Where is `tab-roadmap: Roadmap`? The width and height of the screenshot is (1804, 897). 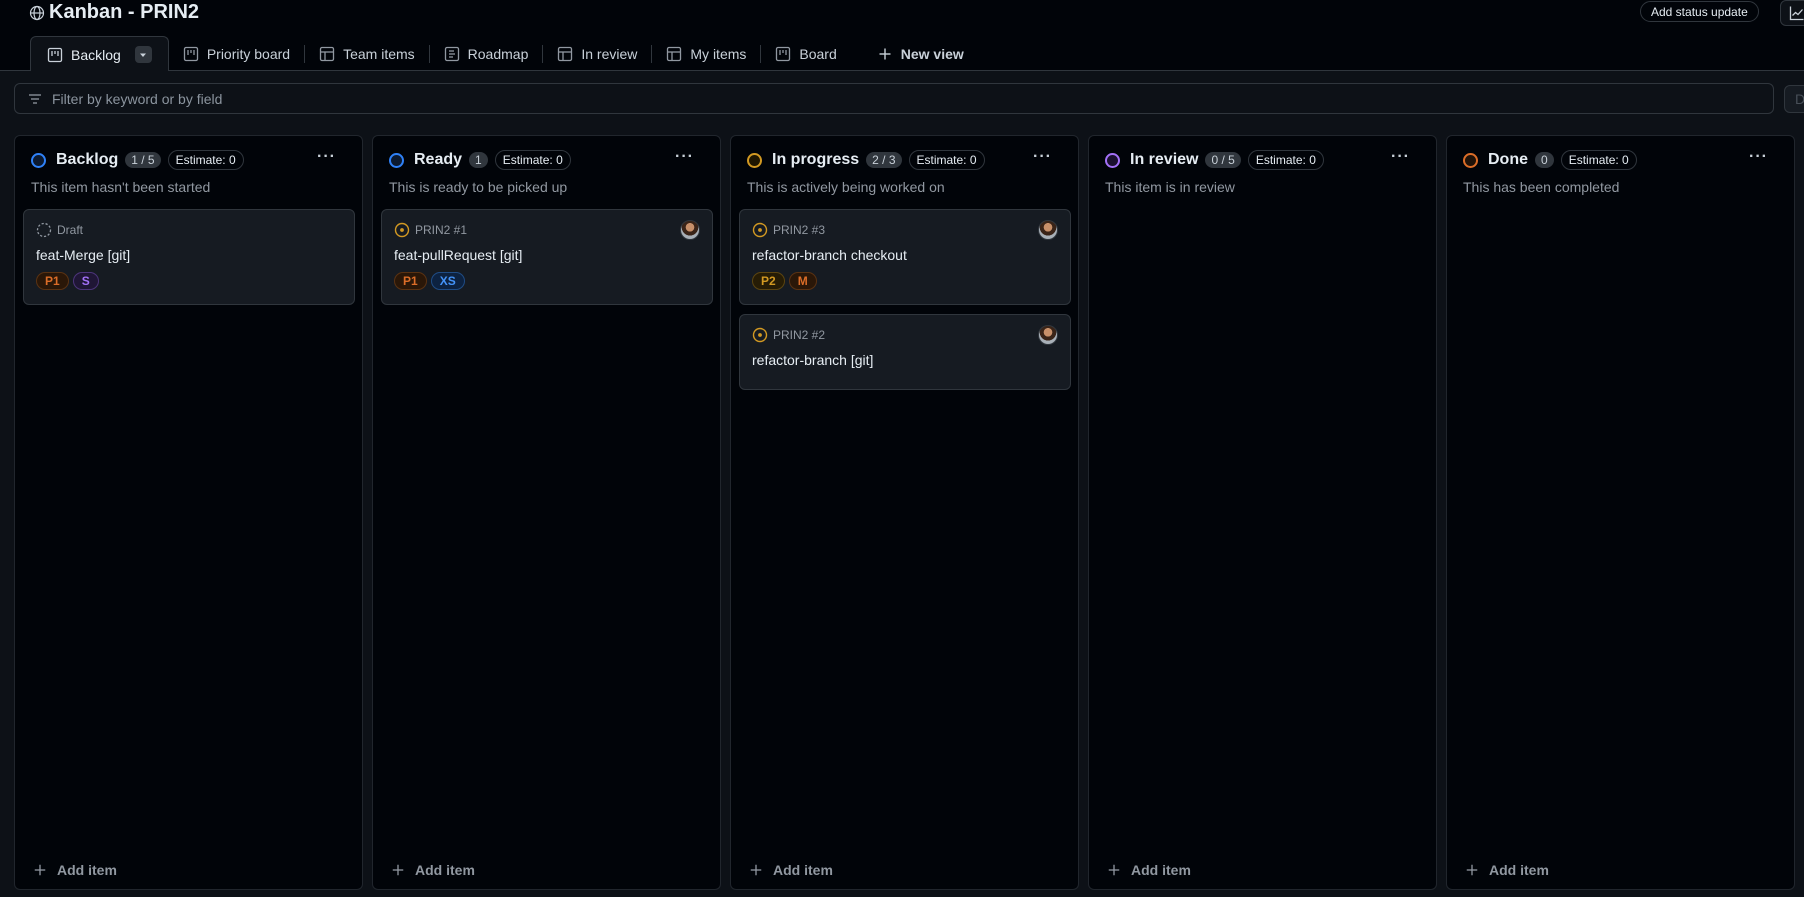 tab-roadmap: Roadmap is located at coordinates (486, 53).